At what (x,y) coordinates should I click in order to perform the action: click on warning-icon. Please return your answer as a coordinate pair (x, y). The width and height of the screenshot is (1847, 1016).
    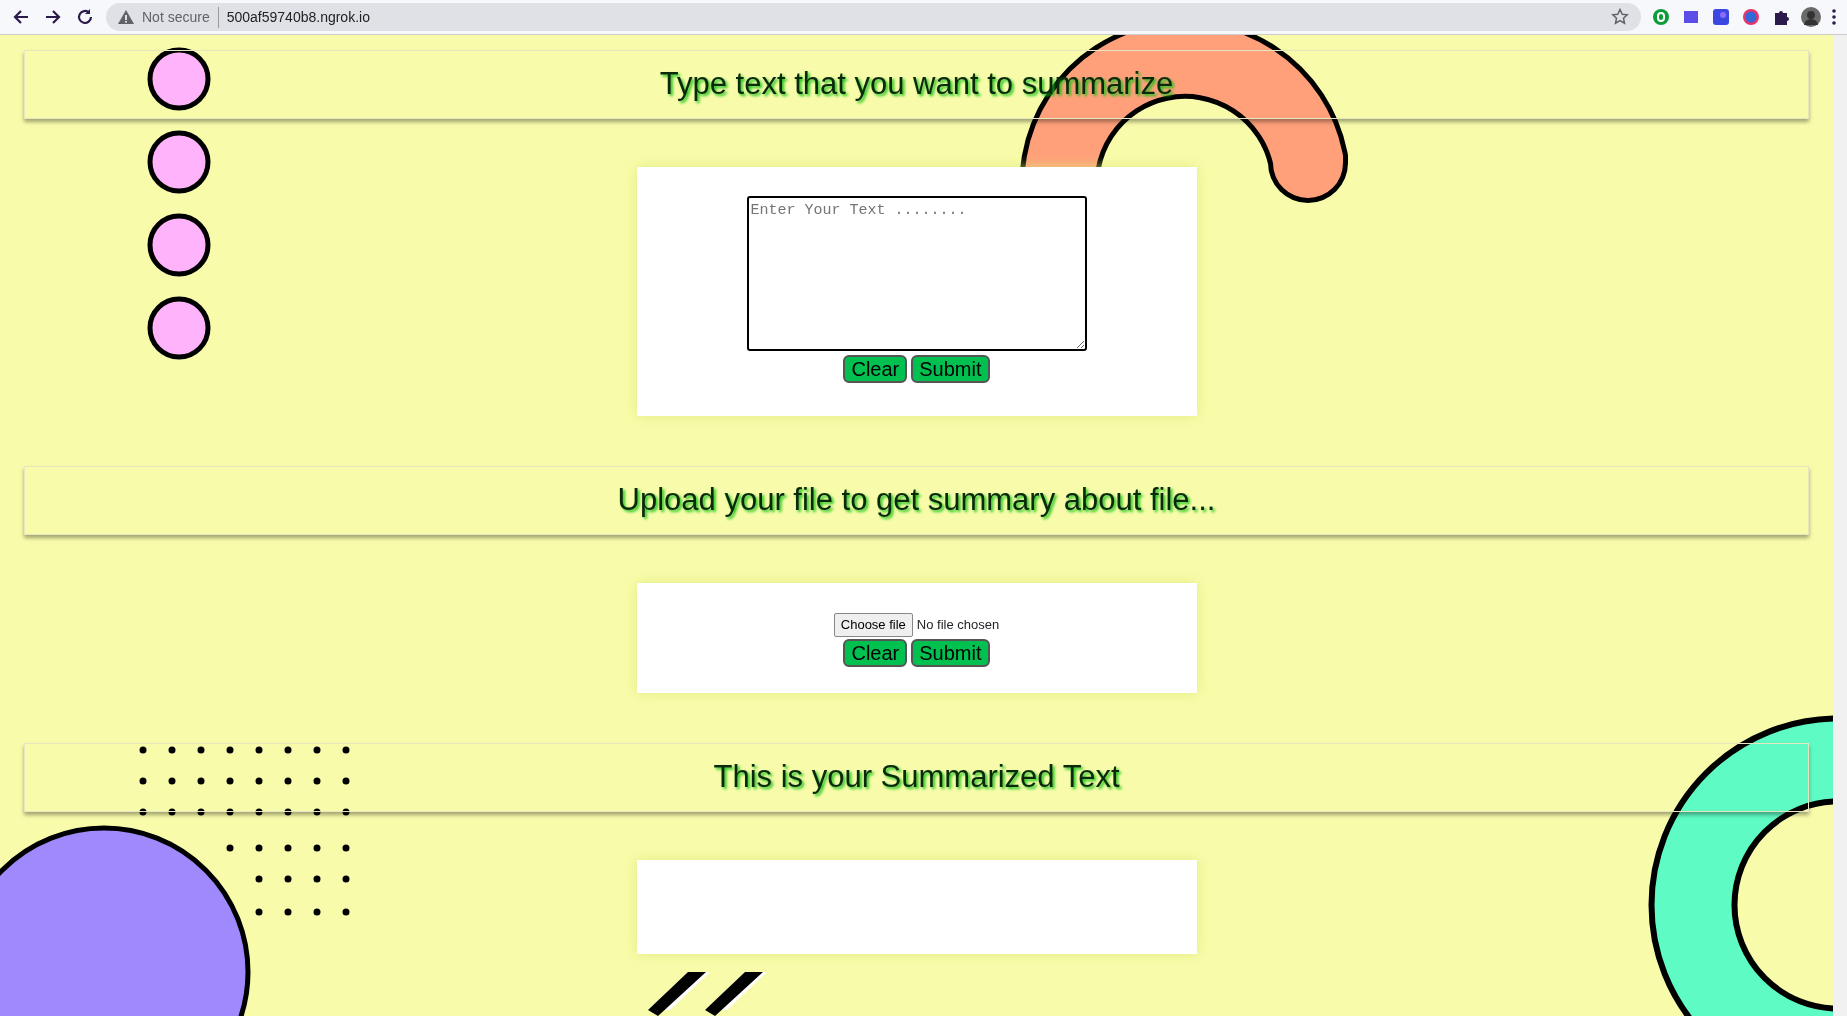
    Looking at the image, I should click on (126, 17).